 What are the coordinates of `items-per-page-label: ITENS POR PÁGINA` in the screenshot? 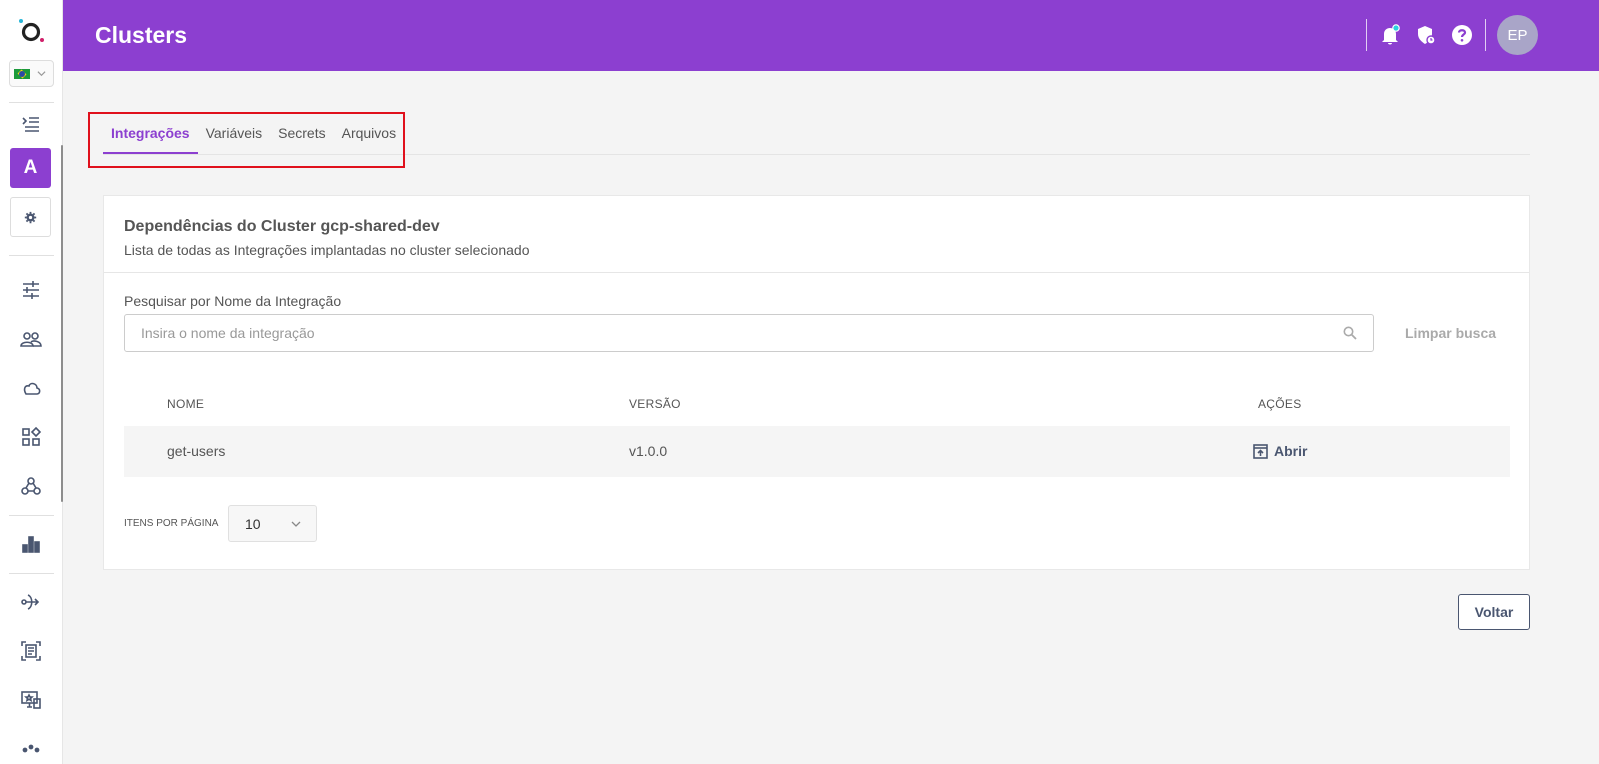 It's located at (171, 523).